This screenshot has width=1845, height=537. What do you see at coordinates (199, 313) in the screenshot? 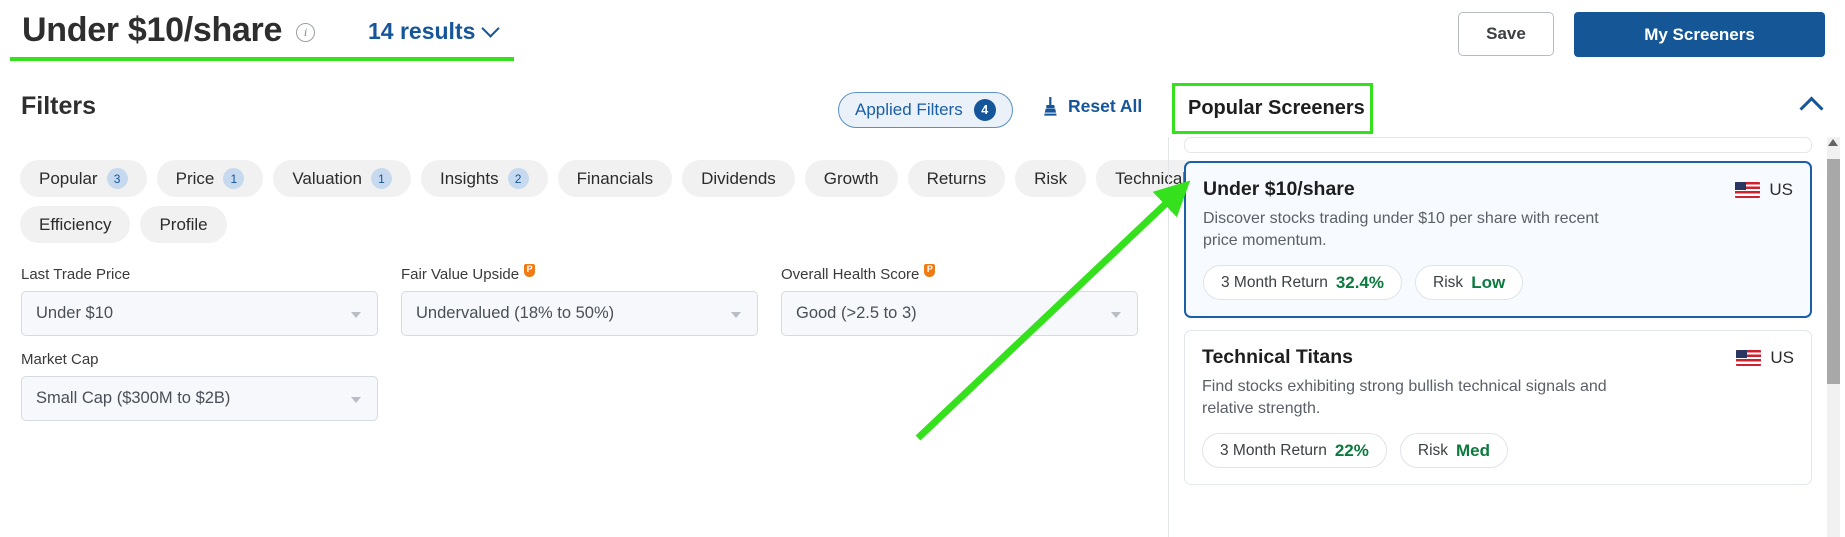
I see `last-trade-price-select: Under $10` at bounding box center [199, 313].